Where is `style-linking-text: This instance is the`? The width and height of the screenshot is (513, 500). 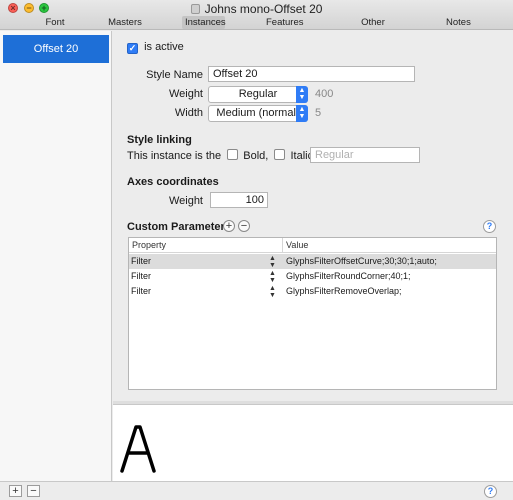
style-linking-text: This instance is the is located at coordinates (174, 156).